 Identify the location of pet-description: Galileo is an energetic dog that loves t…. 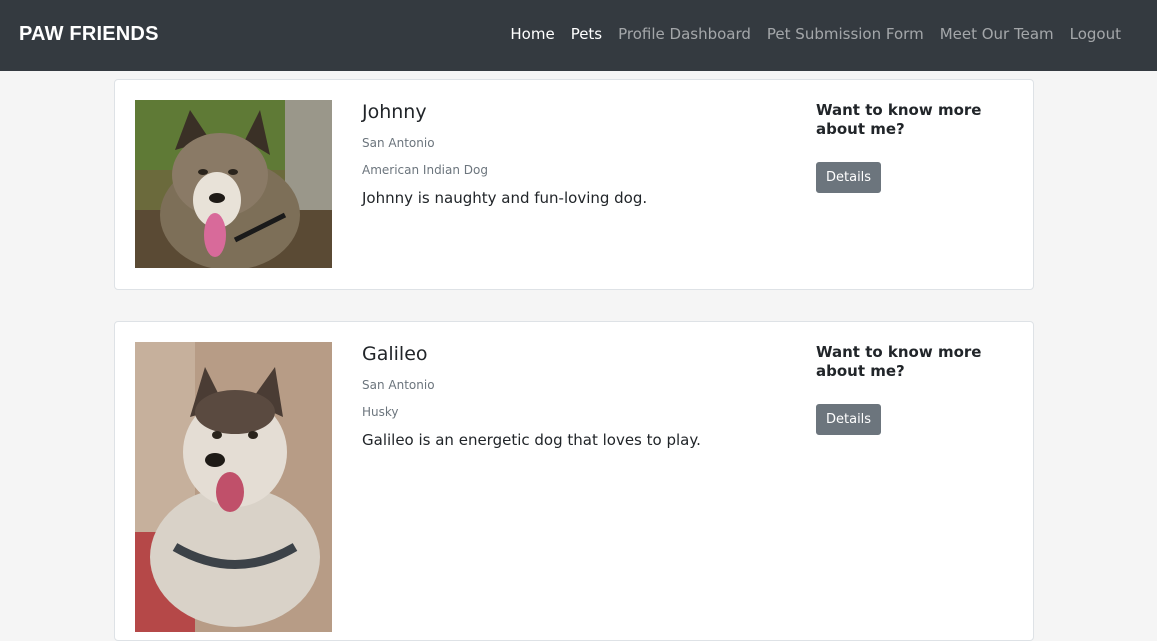
(531, 440).